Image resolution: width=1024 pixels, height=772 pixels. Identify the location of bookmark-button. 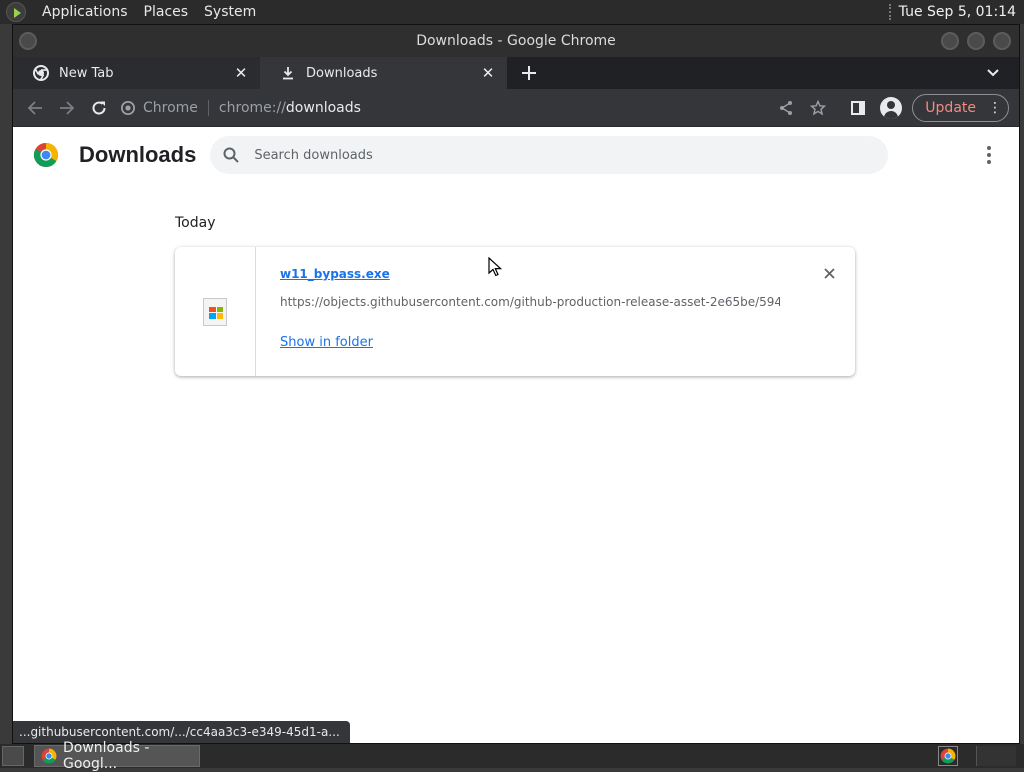
(818, 108).